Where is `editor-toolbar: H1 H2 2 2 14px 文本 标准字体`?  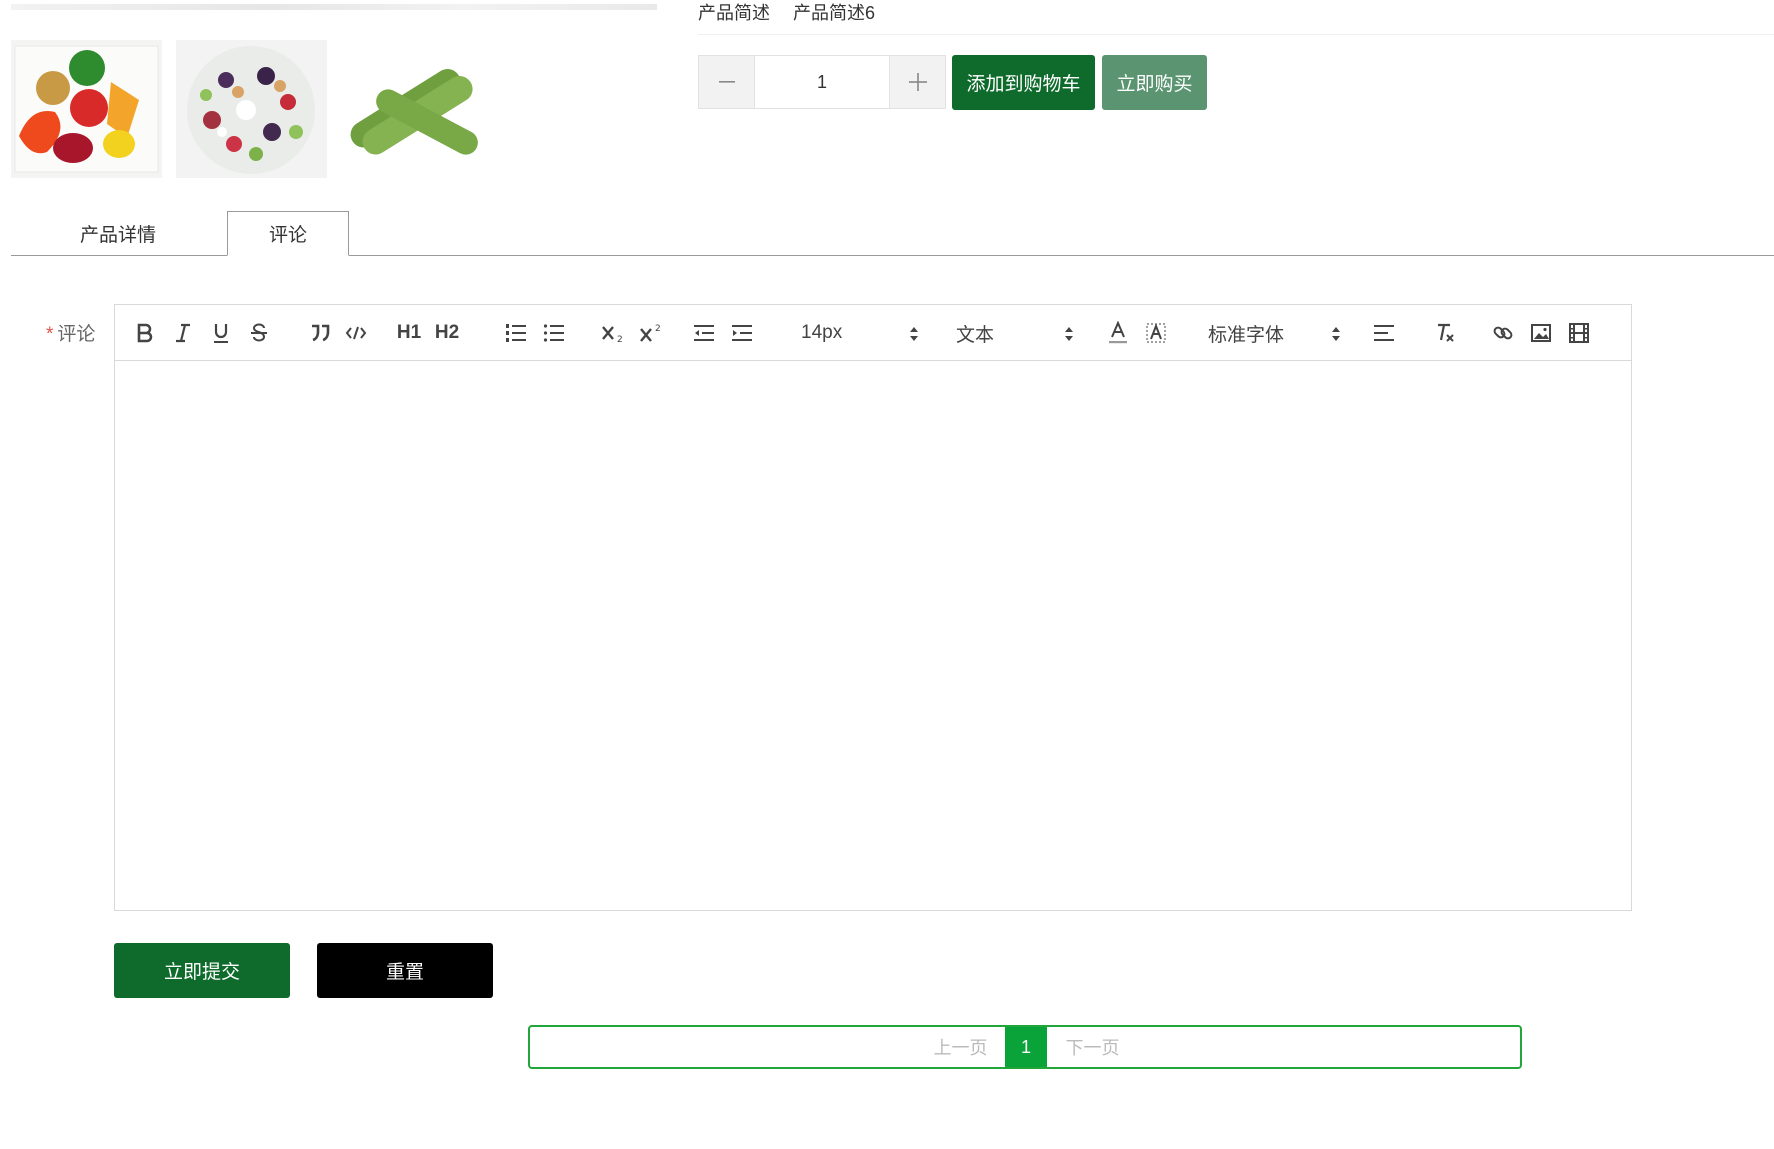 editor-toolbar: H1 H2 2 2 14px 文本 标准字体 is located at coordinates (873, 333).